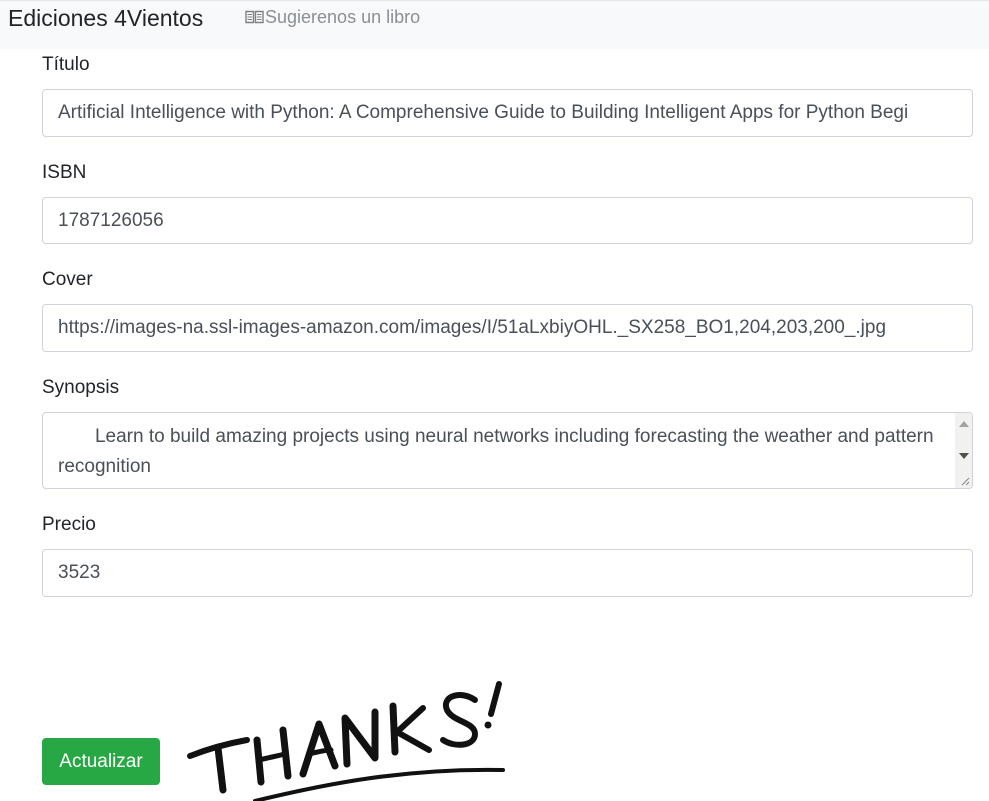 This screenshot has height=801, width=989. Describe the element at coordinates (346, 741) in the screenshot. I see `thanks-lettering-image` at that location.